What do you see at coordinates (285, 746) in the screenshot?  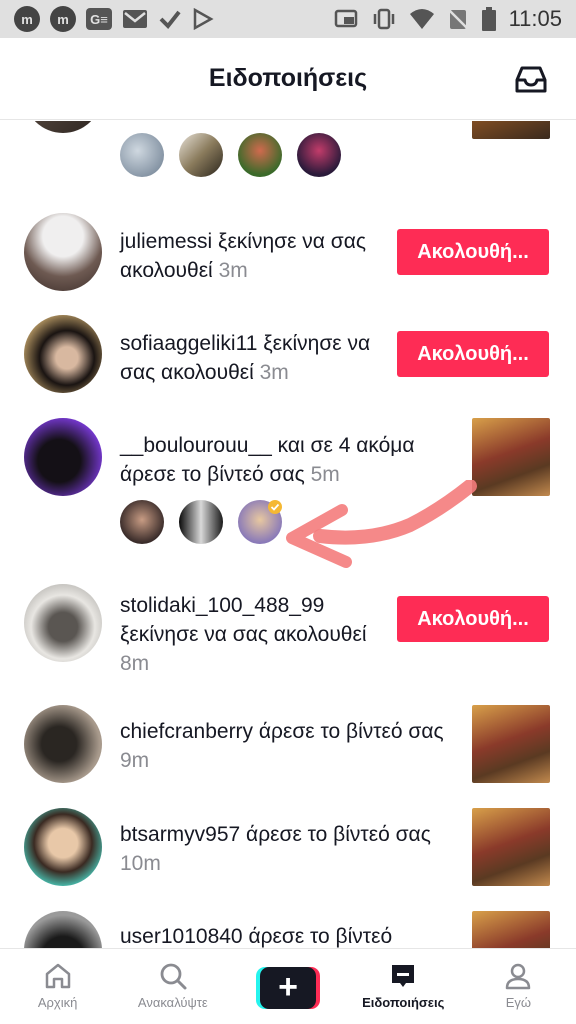 I see `notification-text: chiefcranberry άρεσε το βίντεό σας 9m` at bounding box center [285, 746].